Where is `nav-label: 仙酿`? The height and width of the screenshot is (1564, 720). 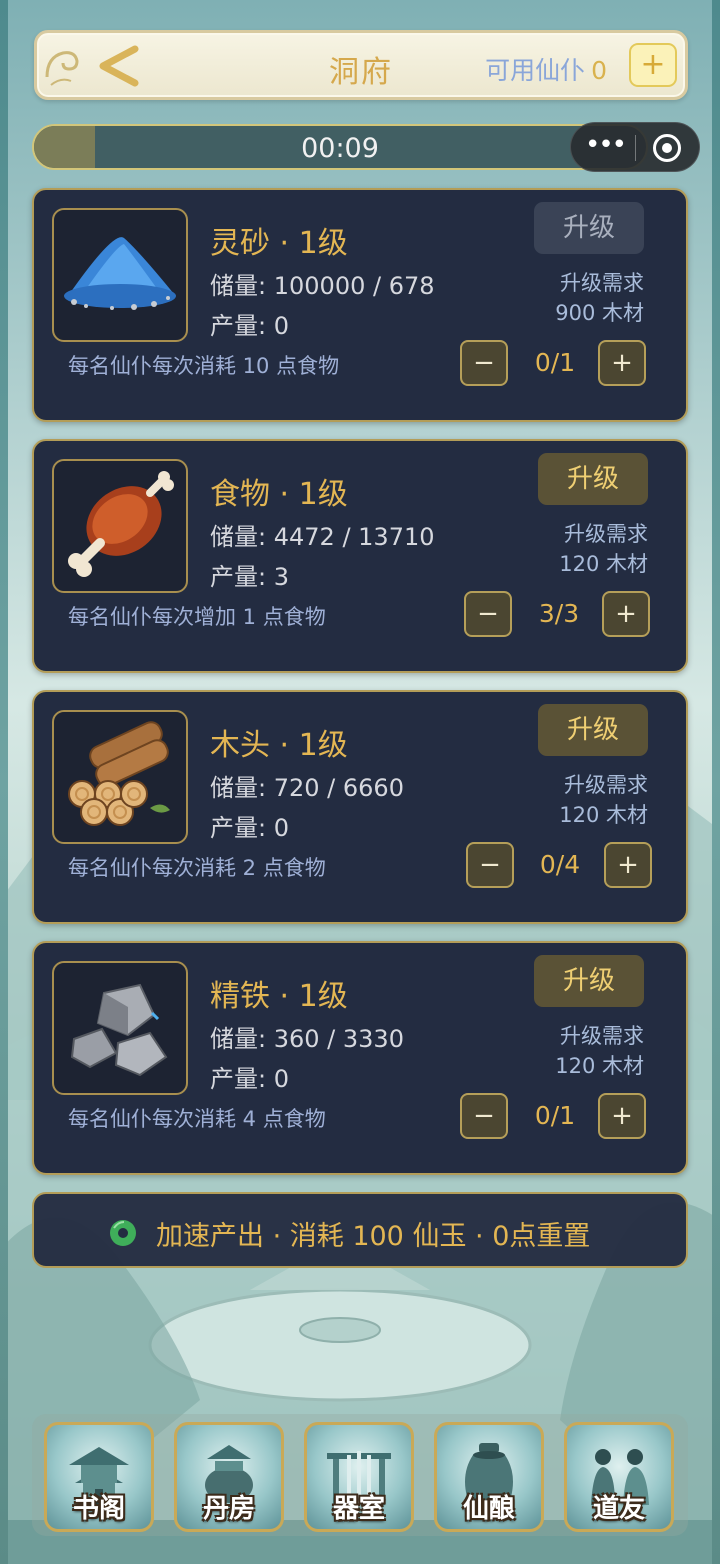 nav-label: 仙酿 is located at coordinates (488, 1509).